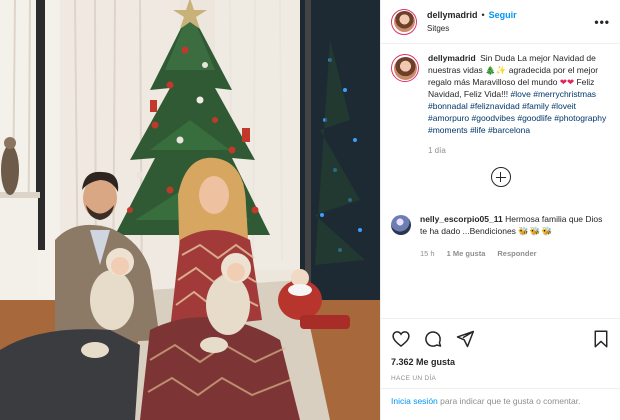 The image size is (620, 420). What do you see at coordinates (490, 70) in the screenshot?
I see `tree-emoji-icon: 🎄` at bounding box center [490, 70].